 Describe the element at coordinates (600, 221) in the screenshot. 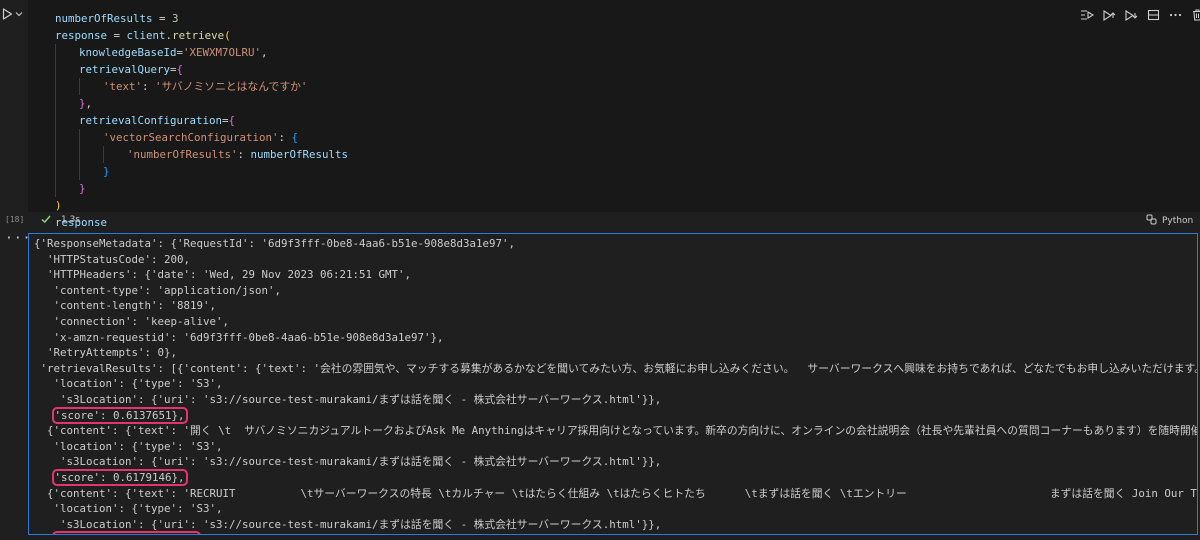

I see `cell-status-bar: [18] 1.3s Python` at that location.